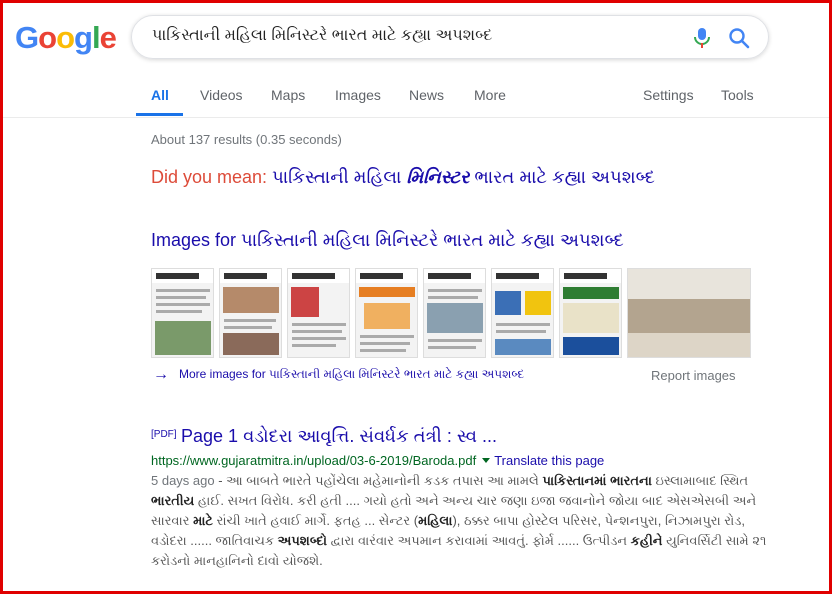  I want to click on translate-link: Translate this page, so click(549, 460).